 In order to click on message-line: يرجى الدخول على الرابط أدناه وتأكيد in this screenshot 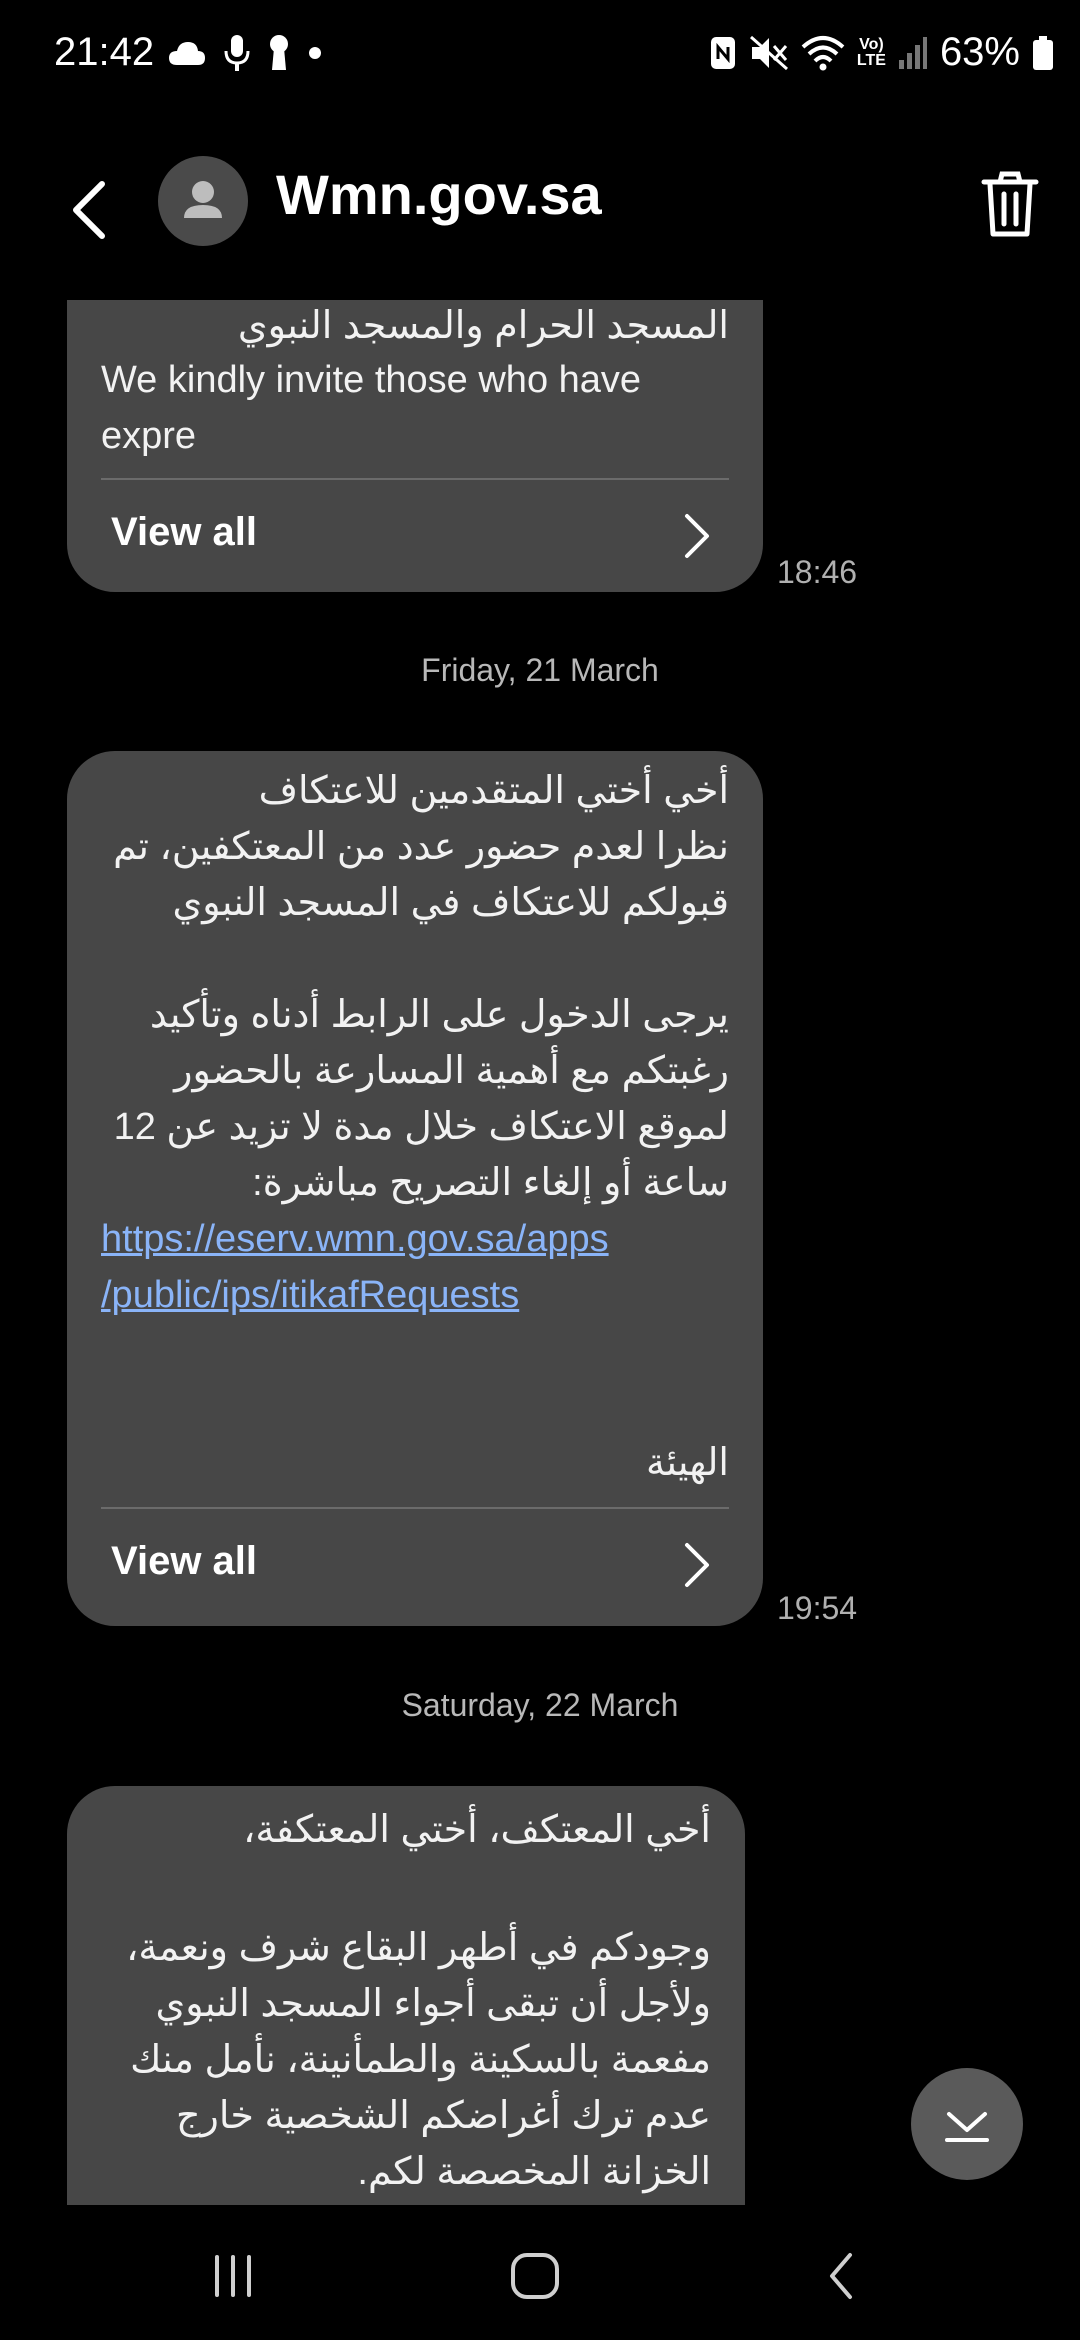, I will do `click(439, 1015)`.